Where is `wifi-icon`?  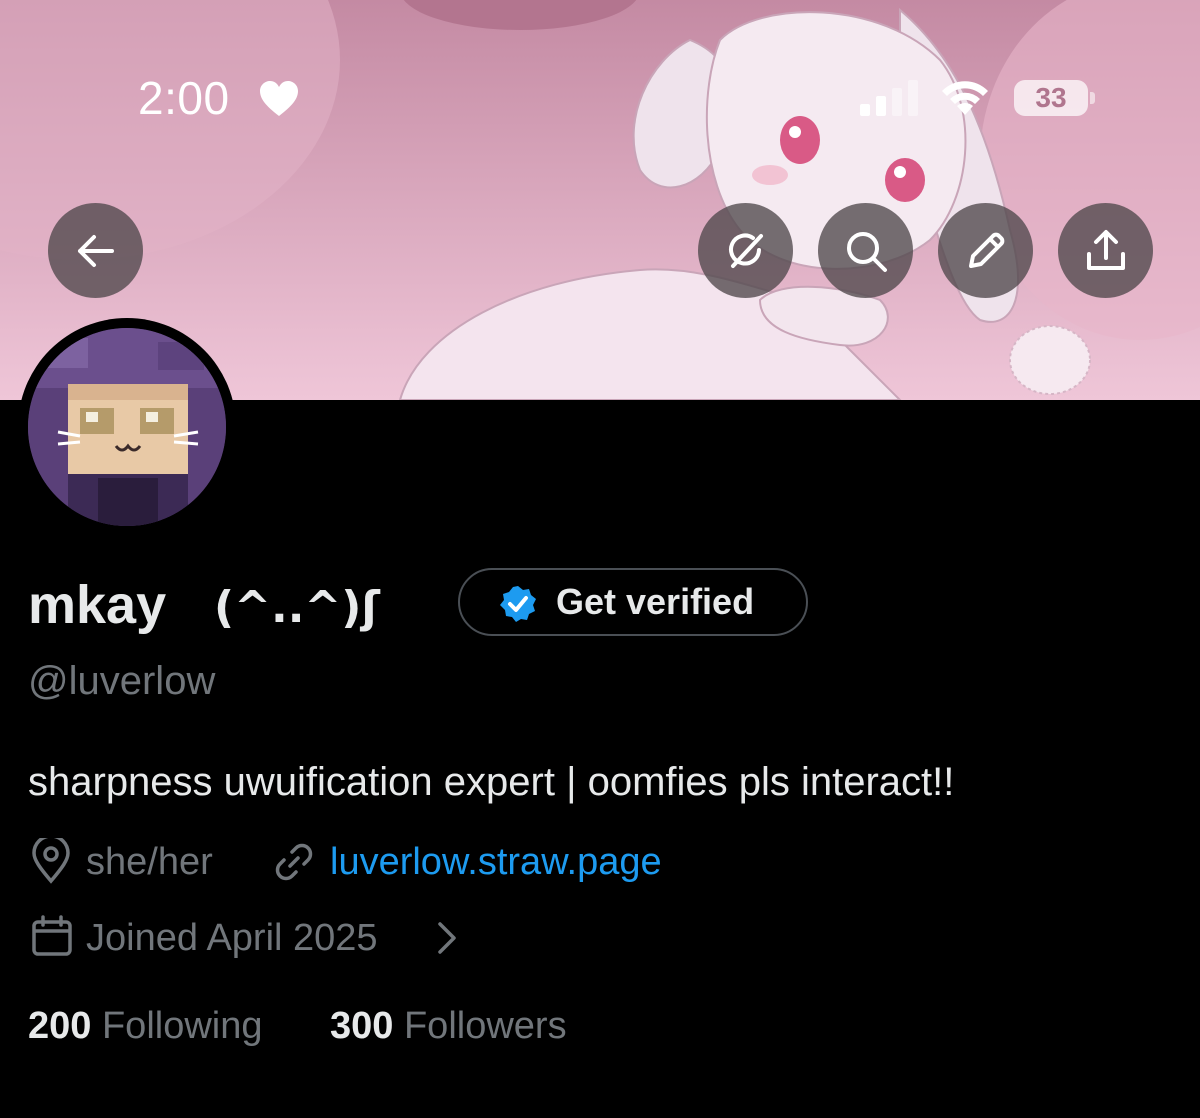 wifi-icon is located at coordinates (965, 98).